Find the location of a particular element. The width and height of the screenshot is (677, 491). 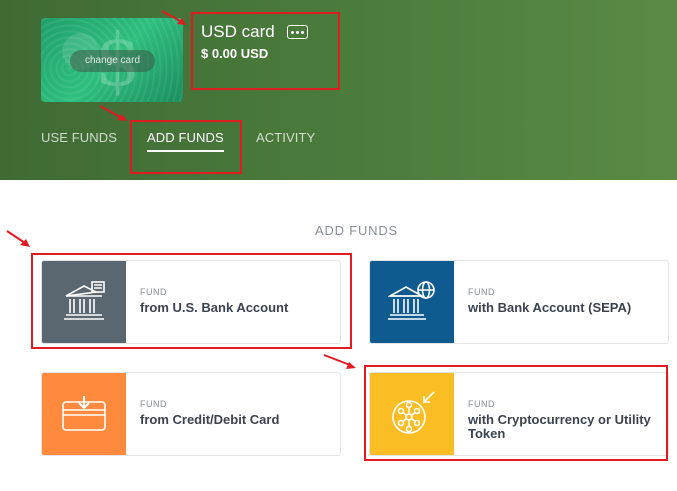

change-card-button: change card is located at coordinates (112, 61).